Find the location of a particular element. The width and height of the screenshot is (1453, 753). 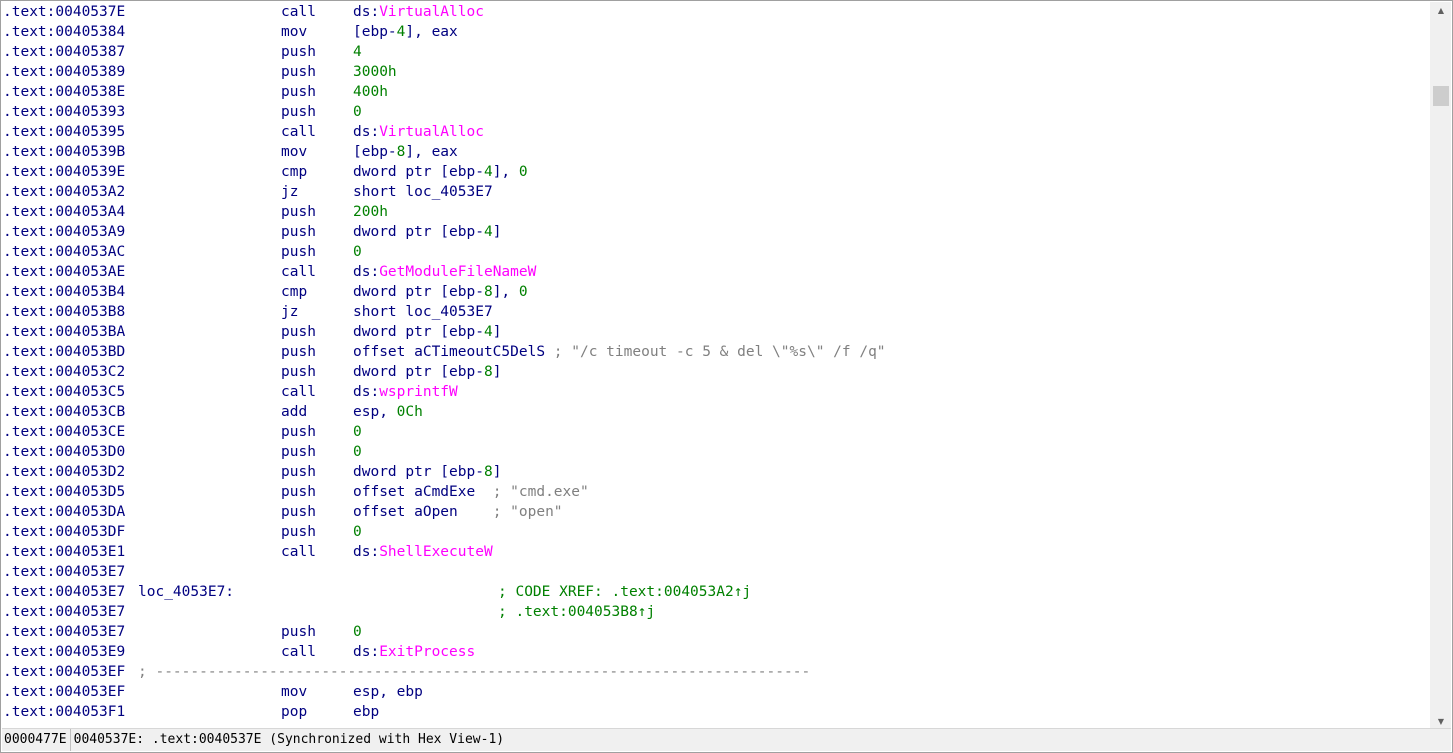

disasm-line: .text:0040539B mov [ebp-8], eax is located at coordinates (716, 152).